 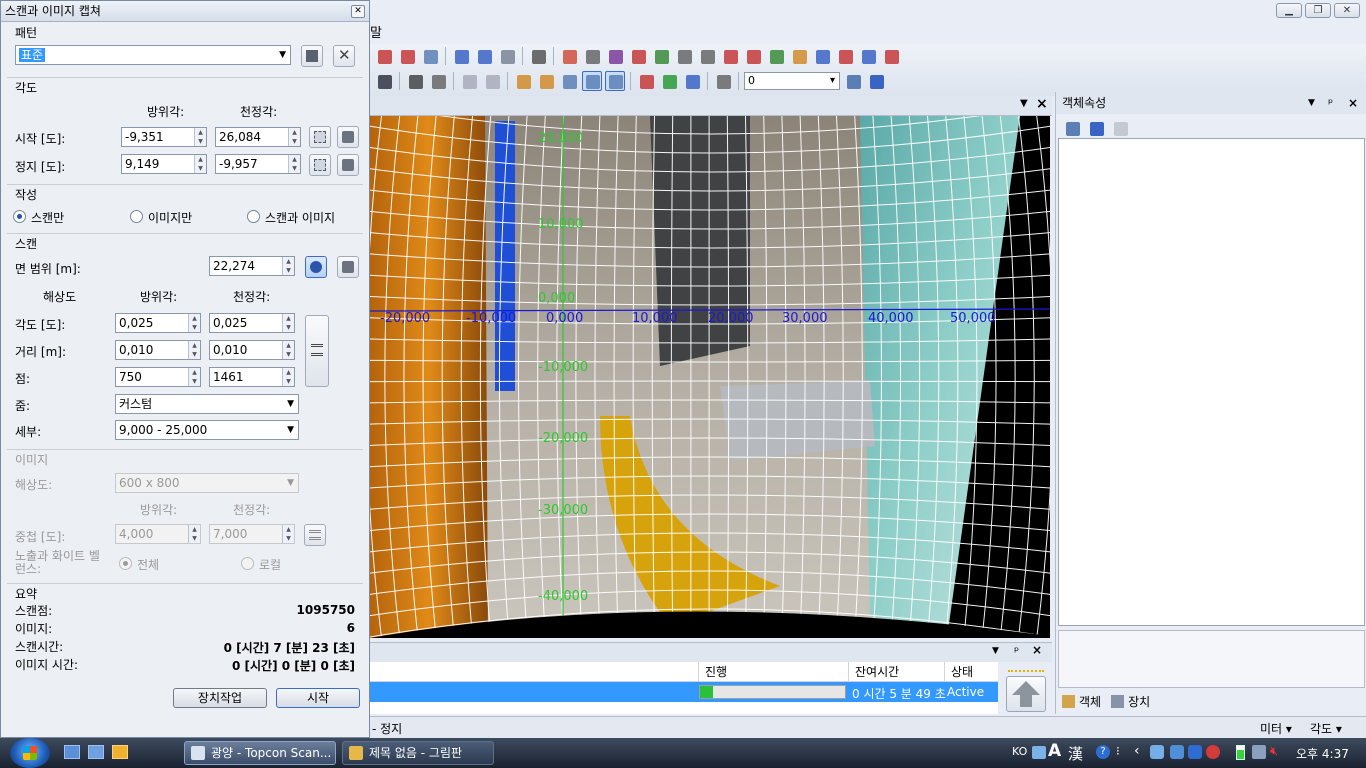 What do you see at coordinates (315, 535) in the screenshot?
I see `overlap-link-button` at bounding box center [315, 535].